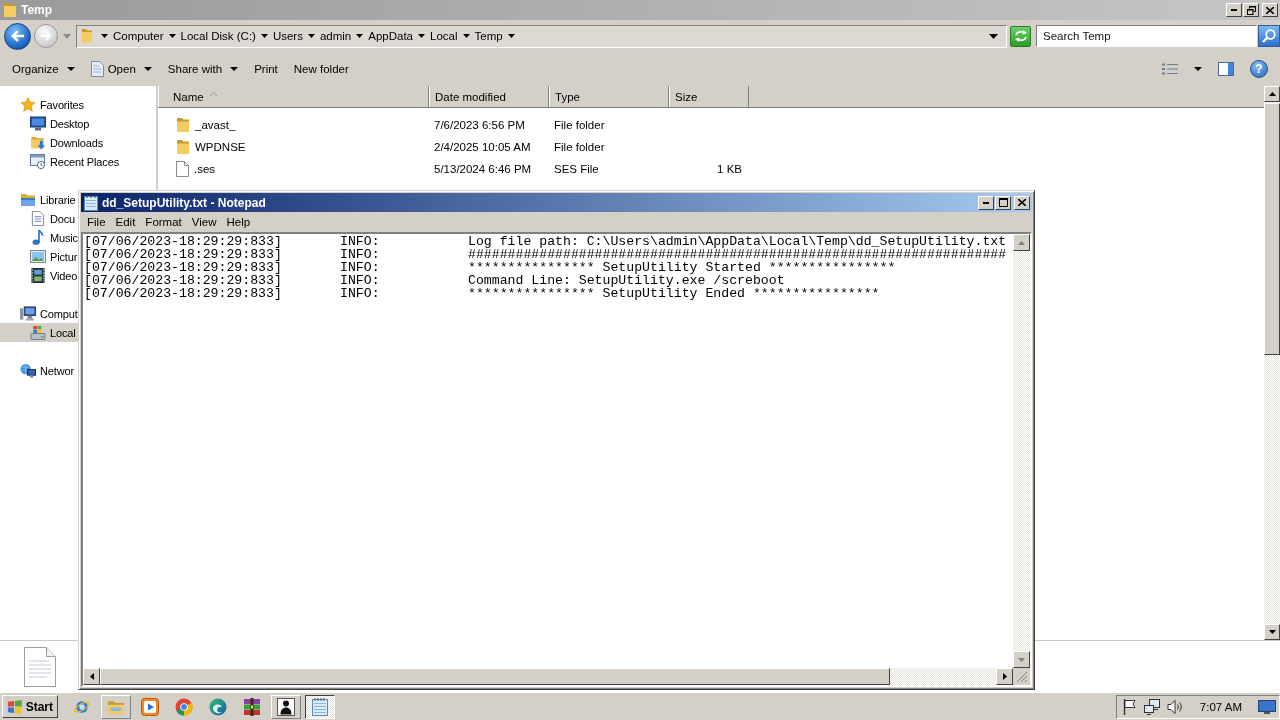 Image resolution: width=1280 pixels, height=720 pixels. I want to click on toolbar-button: Print, so click(266, 69).